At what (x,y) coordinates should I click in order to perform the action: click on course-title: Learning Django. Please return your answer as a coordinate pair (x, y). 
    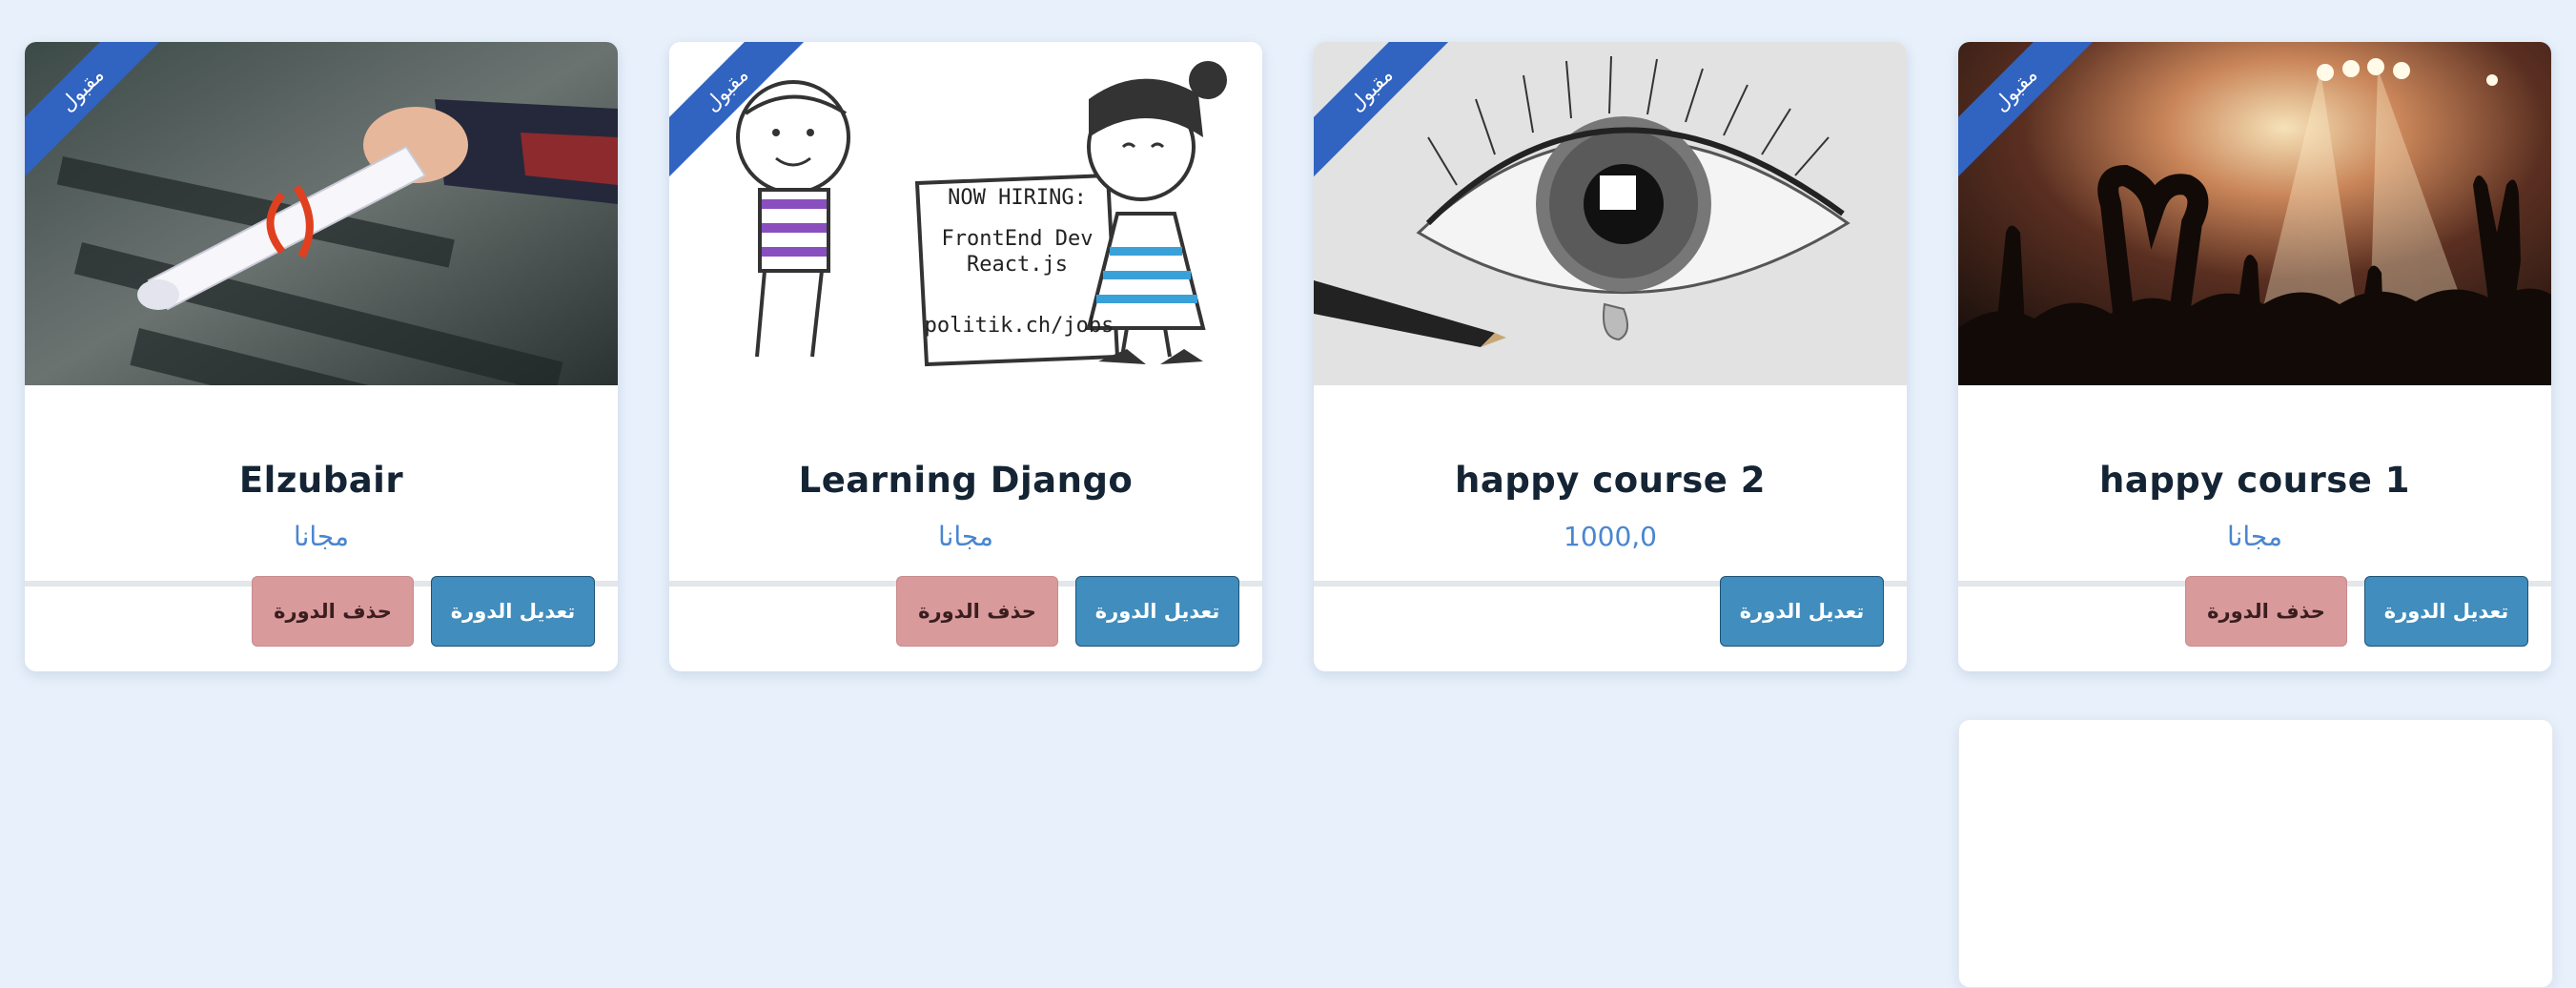
    Looking at the image, I should click on (966, 480).